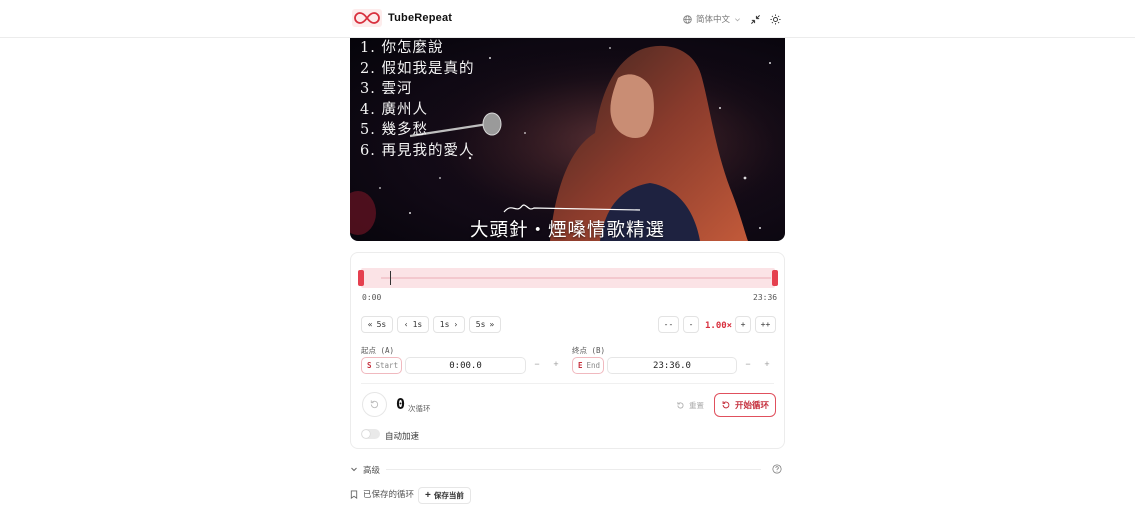  Describe the element at coordinates (572, 208) in the screenshot. I see `signature-mark` at that location.